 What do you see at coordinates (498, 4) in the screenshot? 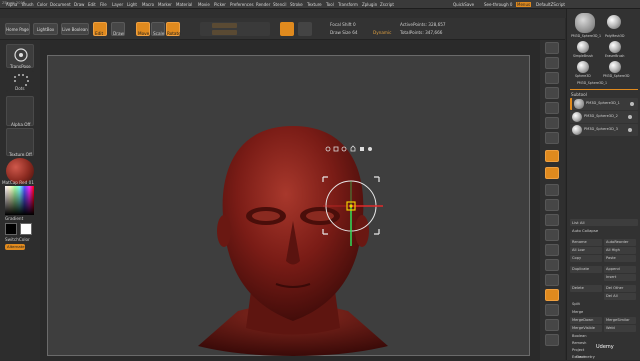
I see `see-through-slider: See-through 0` at bounding box center [498, 4].